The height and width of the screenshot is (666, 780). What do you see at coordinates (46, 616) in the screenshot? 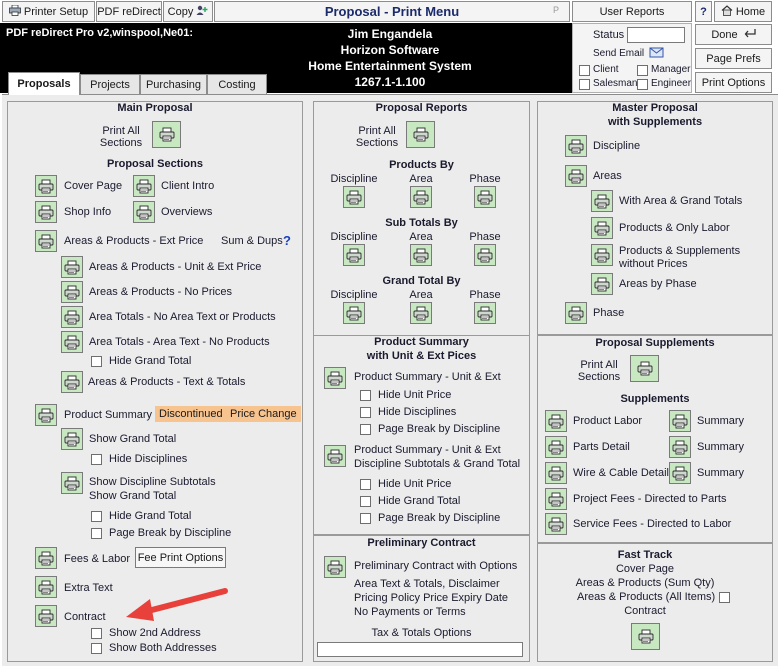
I see `print-contract-button` at bounding box center [46, 616].